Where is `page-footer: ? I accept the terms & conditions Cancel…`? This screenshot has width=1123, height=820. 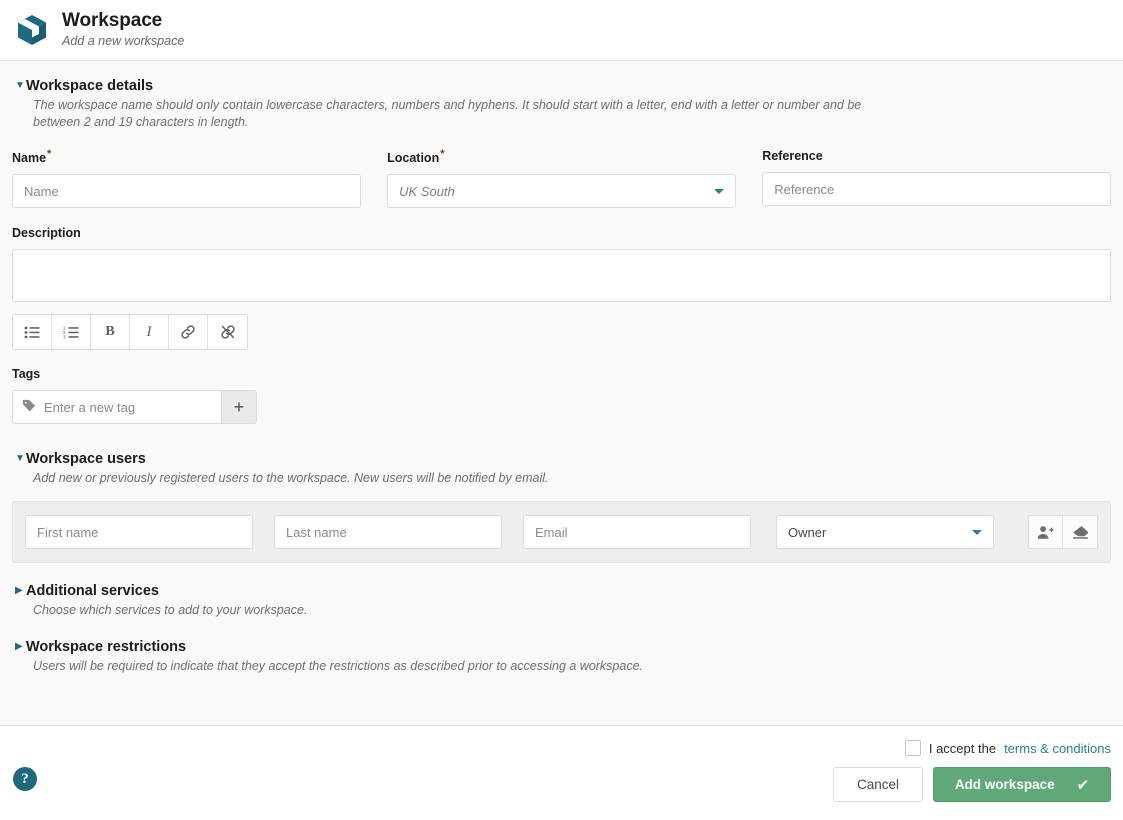
page-footer: ? I accept the terms & conditions Cancel… is located at coordinates (561, 772).